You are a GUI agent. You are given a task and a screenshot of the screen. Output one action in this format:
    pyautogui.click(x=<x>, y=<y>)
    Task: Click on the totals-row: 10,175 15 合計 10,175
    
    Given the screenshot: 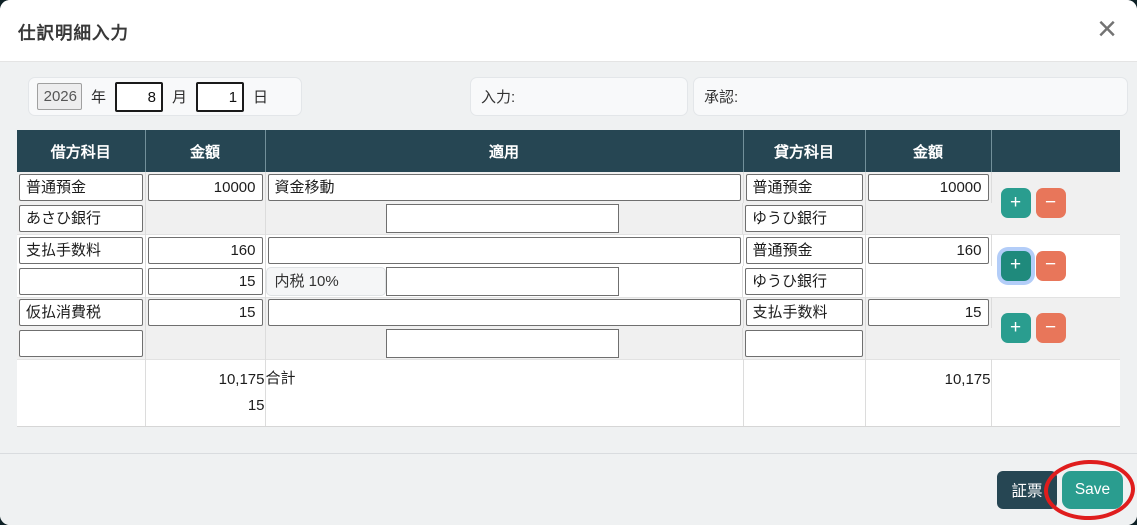 What is the action you would take?
    pyautogui.click(x=568, y=393)
    